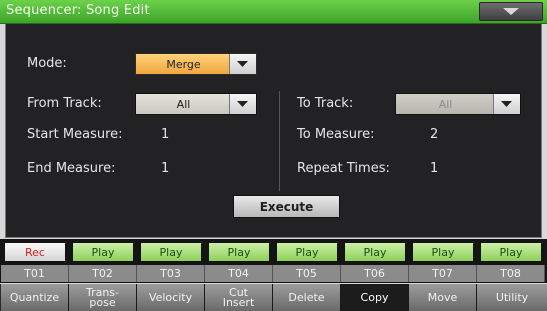  Describe the element at coordinates (307, 273) in the screenshot. I see `track-5-name: T05` at that location.